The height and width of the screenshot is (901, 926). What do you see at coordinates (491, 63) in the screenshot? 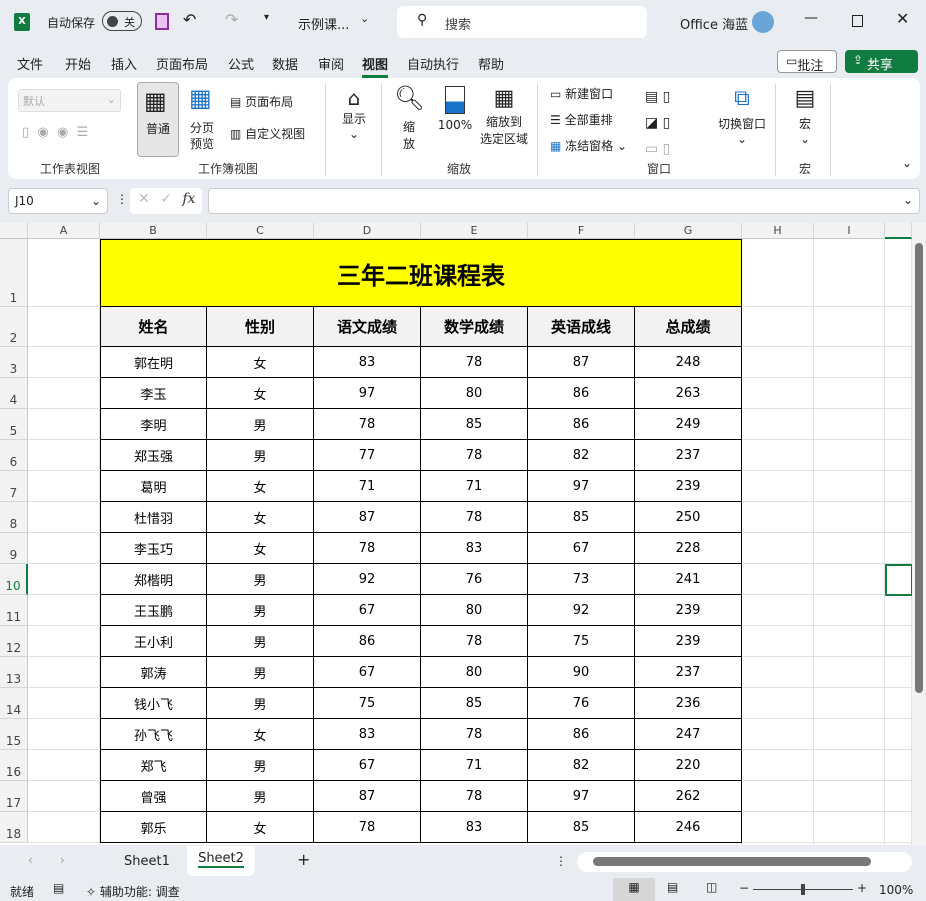
I see `tab-help: 帮助` at bounding box center [491, 63].